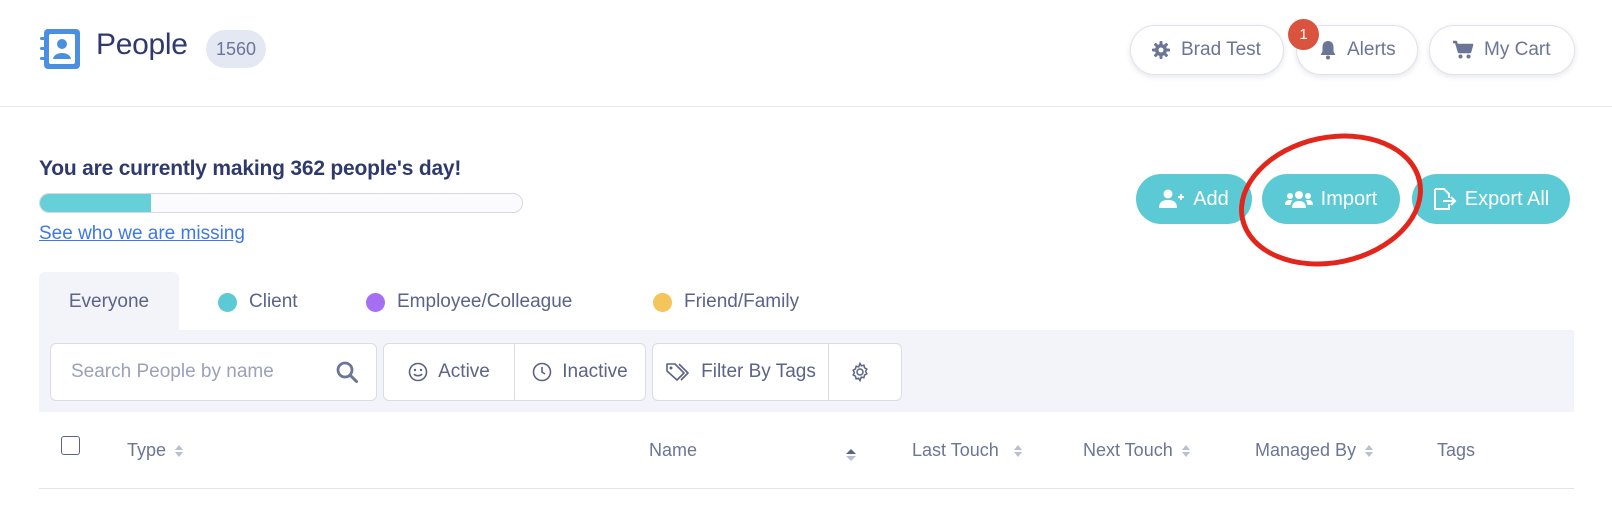  I want to click on people-count-badge: 1560, so click(236, 49).